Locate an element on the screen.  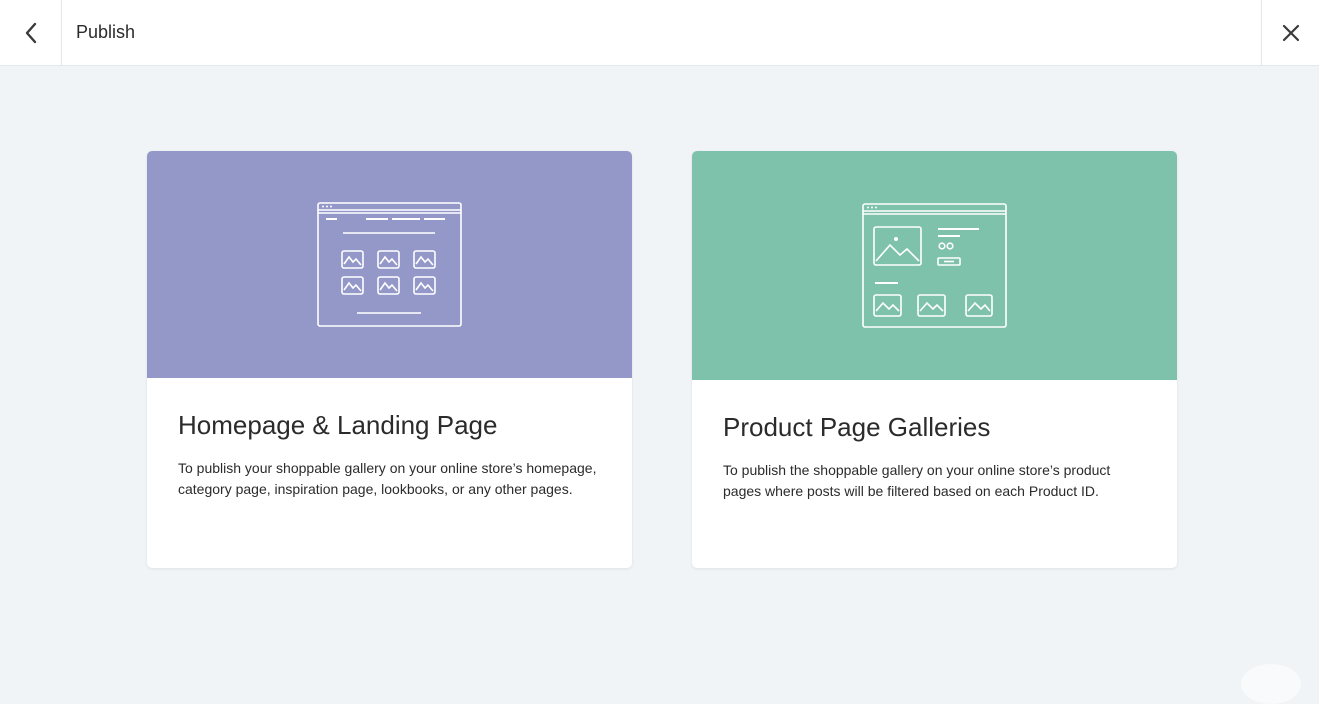
close-button is located at coordinates (1290, 32).